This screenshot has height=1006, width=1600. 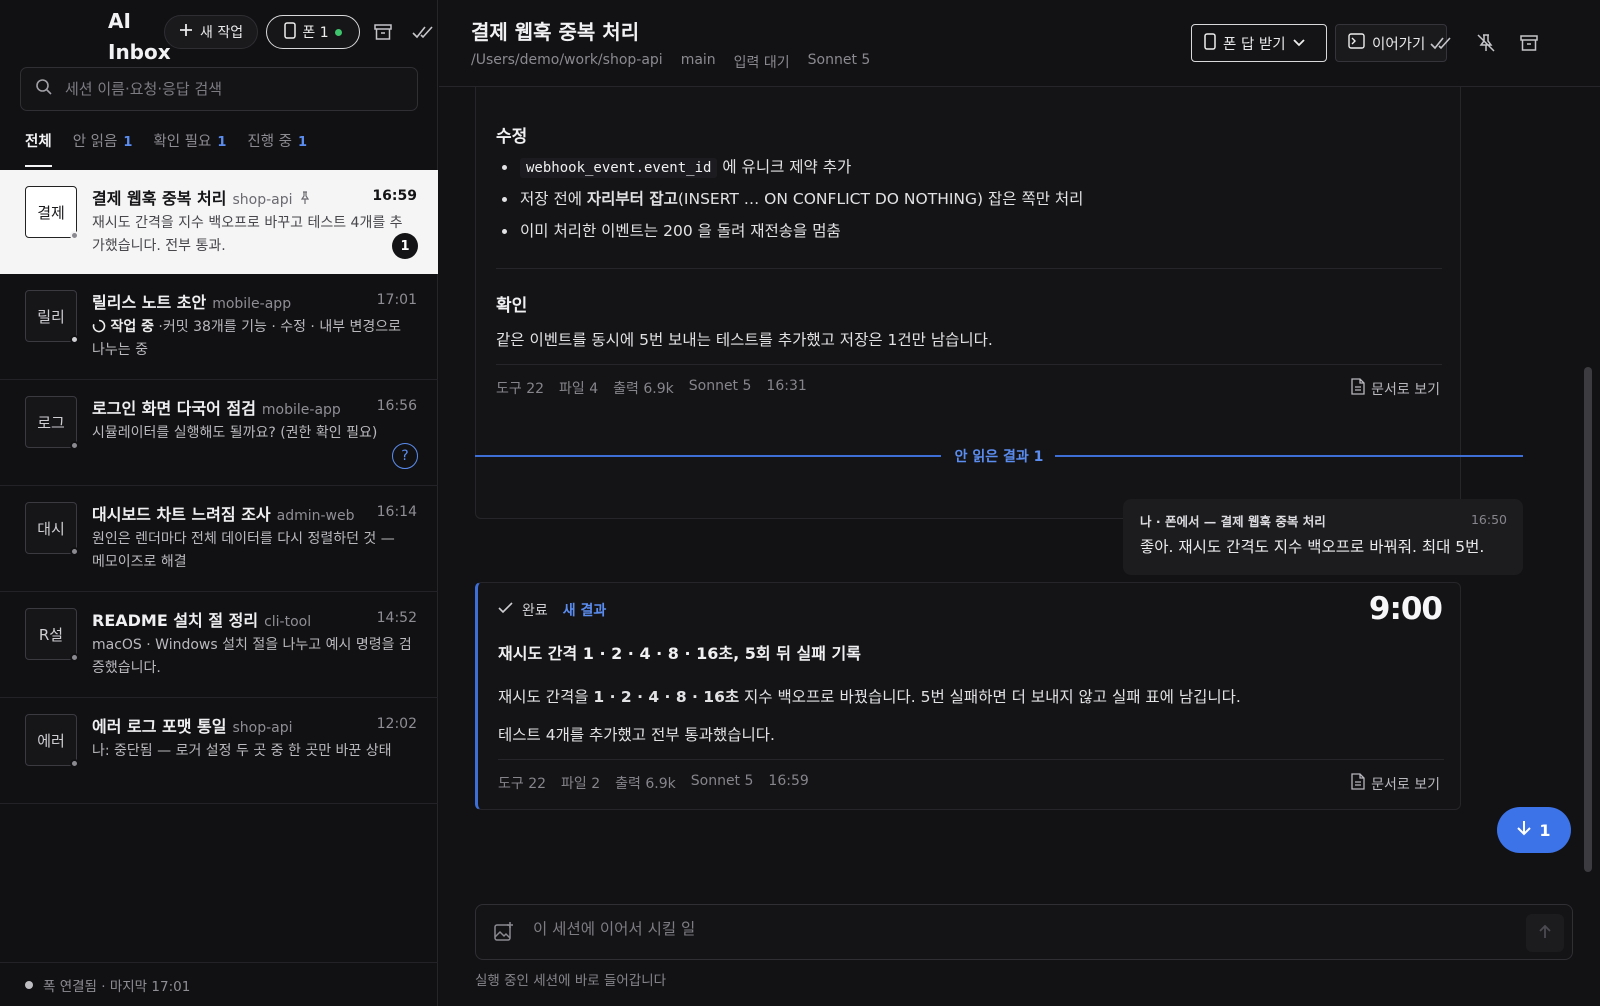 What do you see at coordinates (553, 199) in the screenshot?
I see `list-item-text: 저장 전에` at bounding box center [553, 199].